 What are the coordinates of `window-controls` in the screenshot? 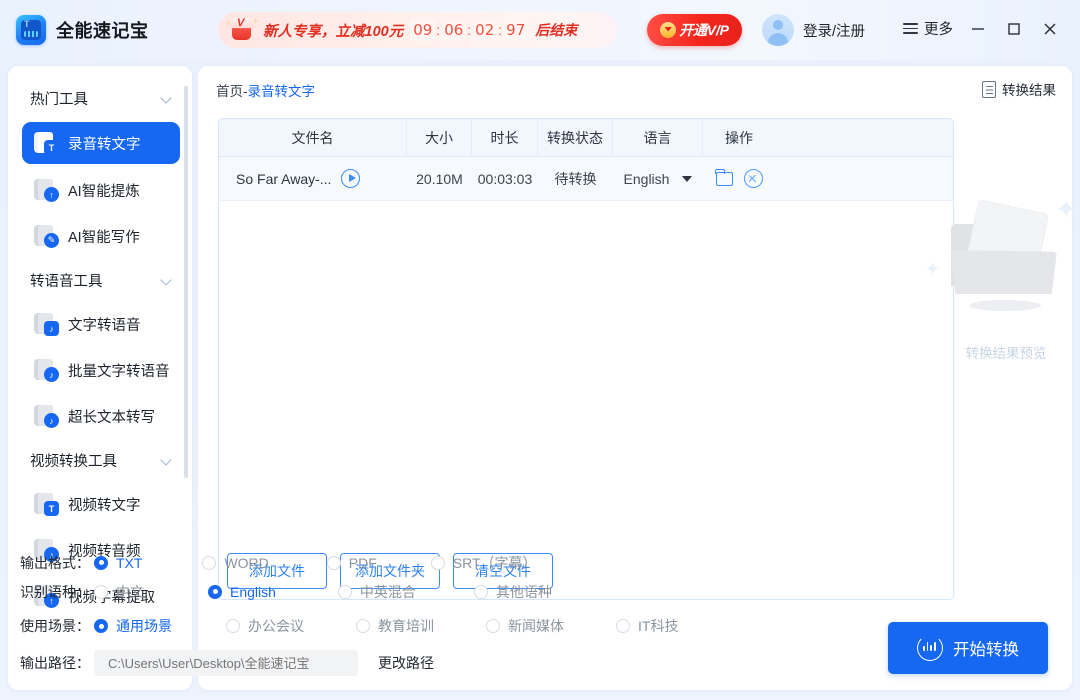 It's located at (1014, 29).